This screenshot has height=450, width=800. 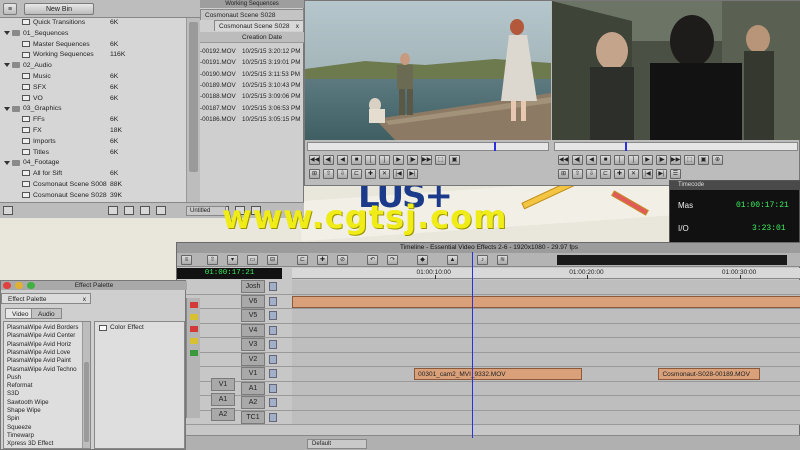 What do you see at coordinates (93, 131) in the screenshot?
I see `bin-item-row: FX 18K` at bounding box center [93, 131].